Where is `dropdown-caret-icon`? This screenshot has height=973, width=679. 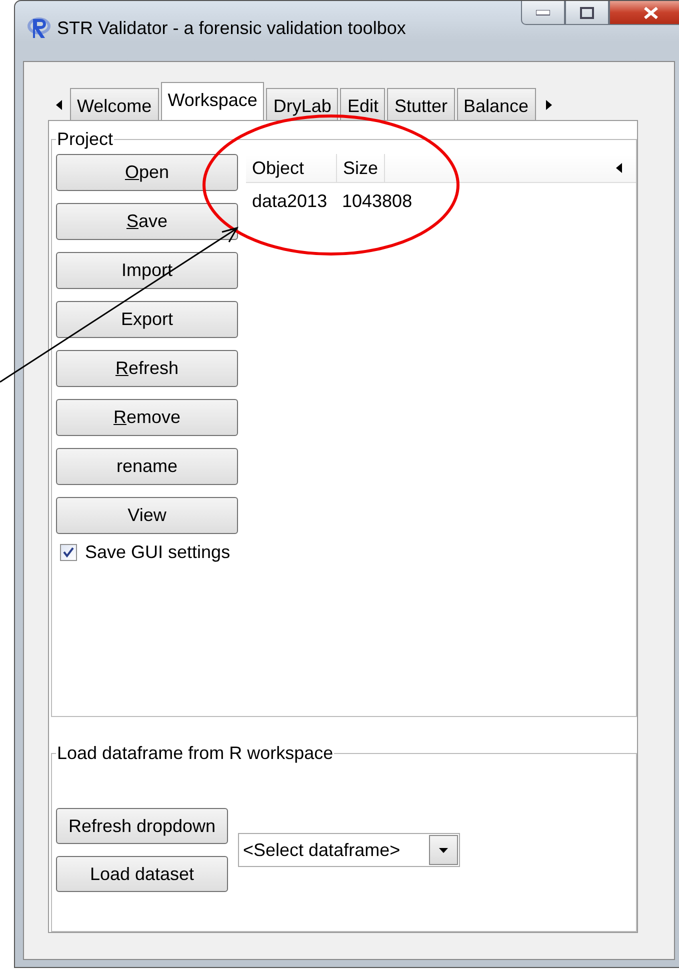 dropdown-caret-icon is located at coordinates (443, 850).